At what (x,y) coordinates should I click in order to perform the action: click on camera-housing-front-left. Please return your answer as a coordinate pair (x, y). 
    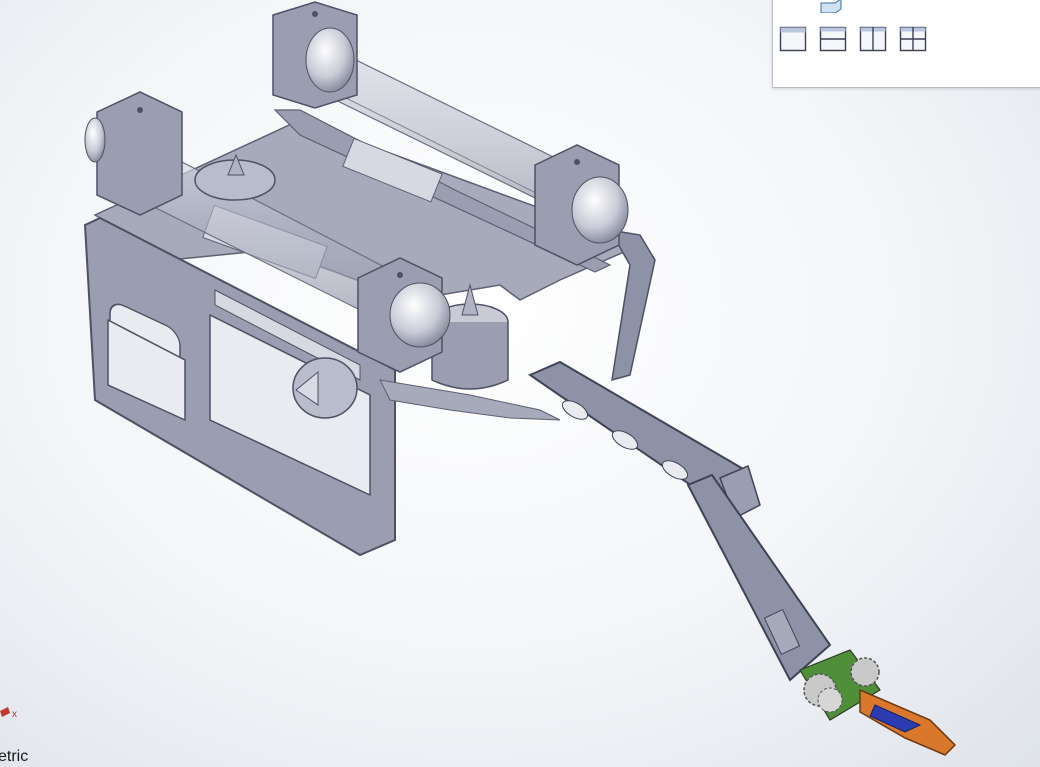
    Looking at the image, I should click on (133, 153).